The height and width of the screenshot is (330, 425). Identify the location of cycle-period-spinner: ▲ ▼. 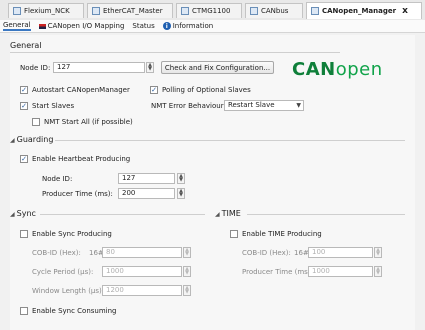
(187, 271).